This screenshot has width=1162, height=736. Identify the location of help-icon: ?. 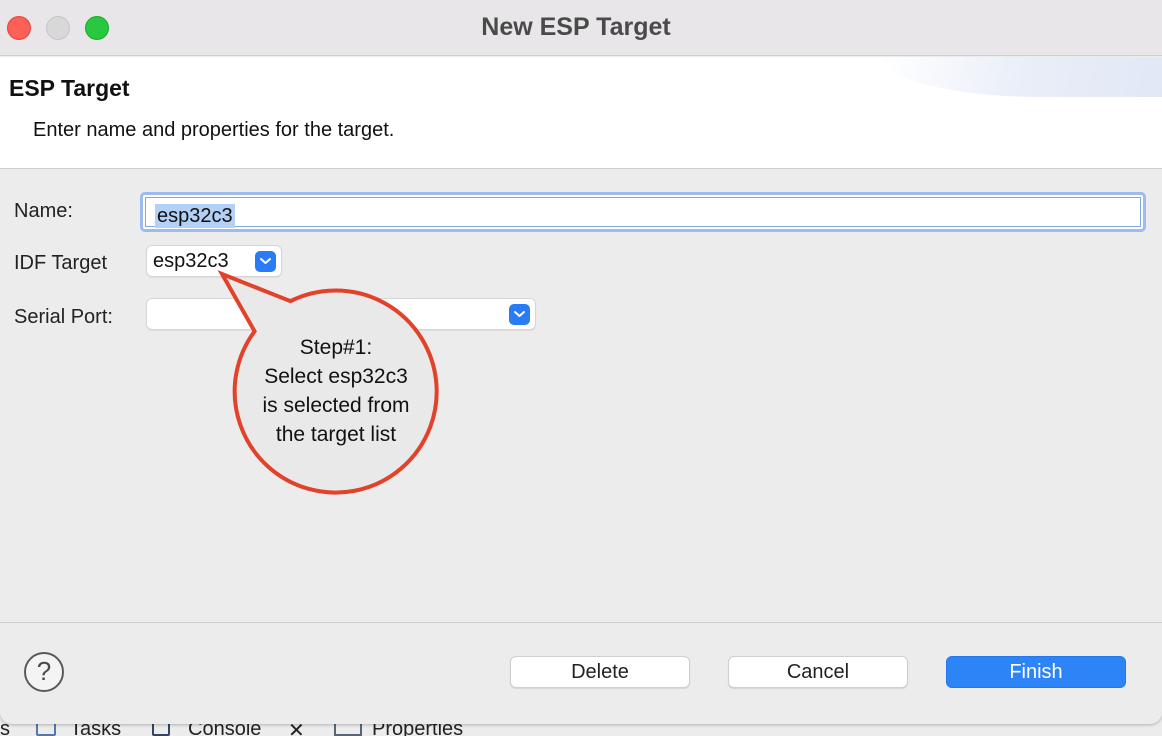
(44, 671).